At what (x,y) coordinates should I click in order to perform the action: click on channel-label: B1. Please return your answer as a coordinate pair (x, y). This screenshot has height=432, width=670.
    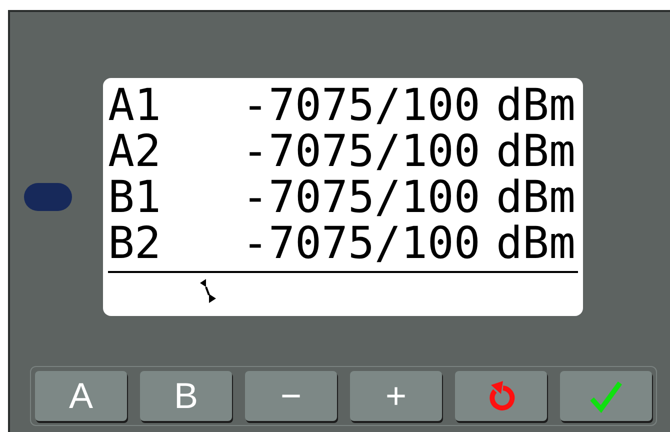
    Looking at the image, I should click on (135, 198).